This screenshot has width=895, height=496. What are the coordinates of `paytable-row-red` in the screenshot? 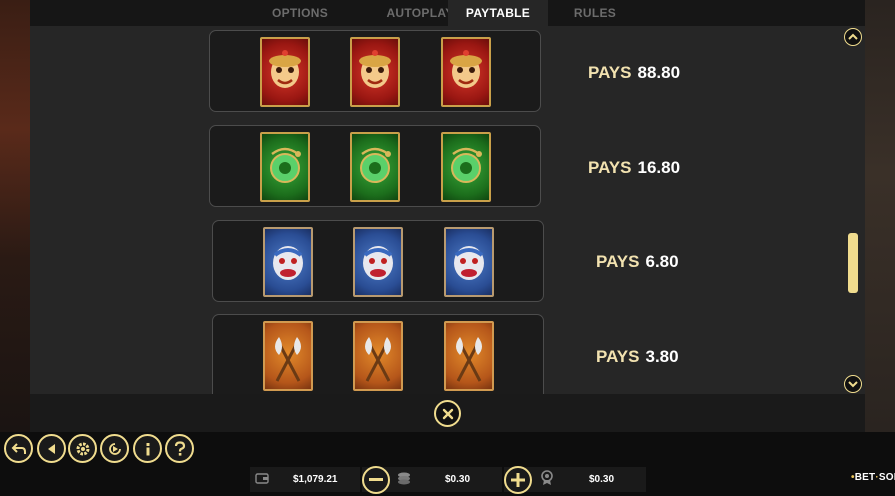 It's located at (375, 71).